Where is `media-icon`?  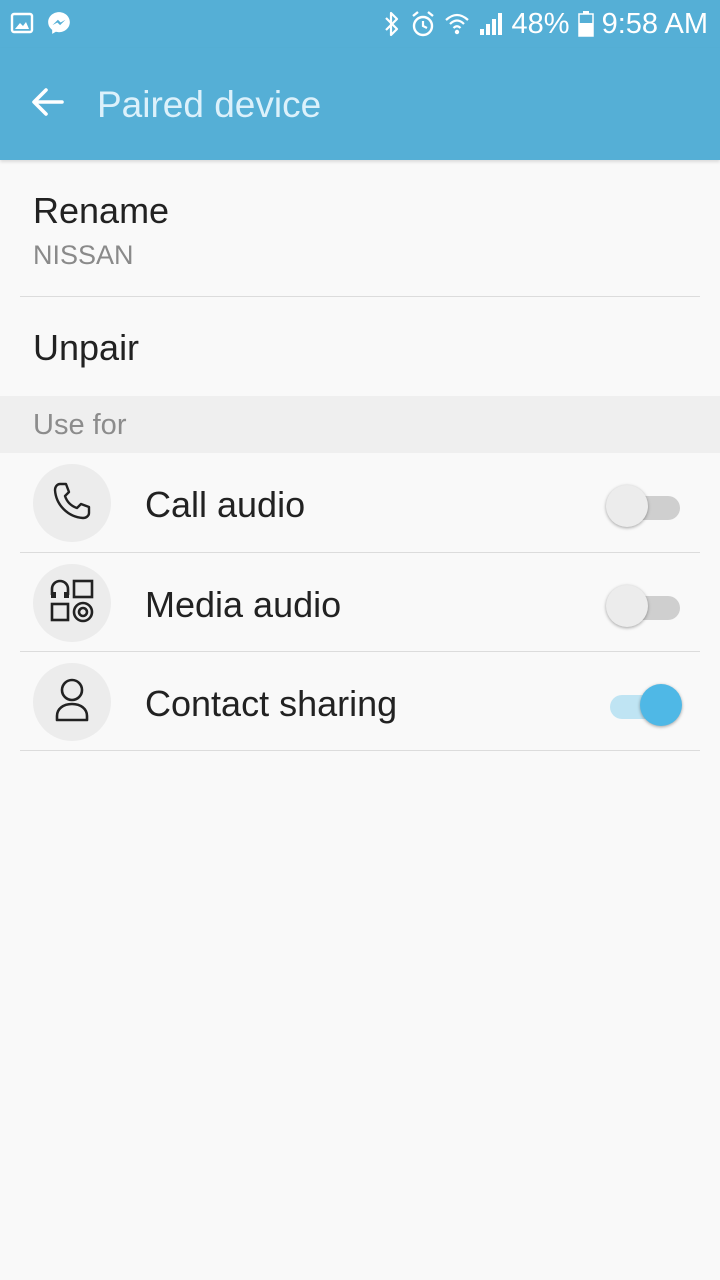 media-icon is located at coordinates (72, 603).